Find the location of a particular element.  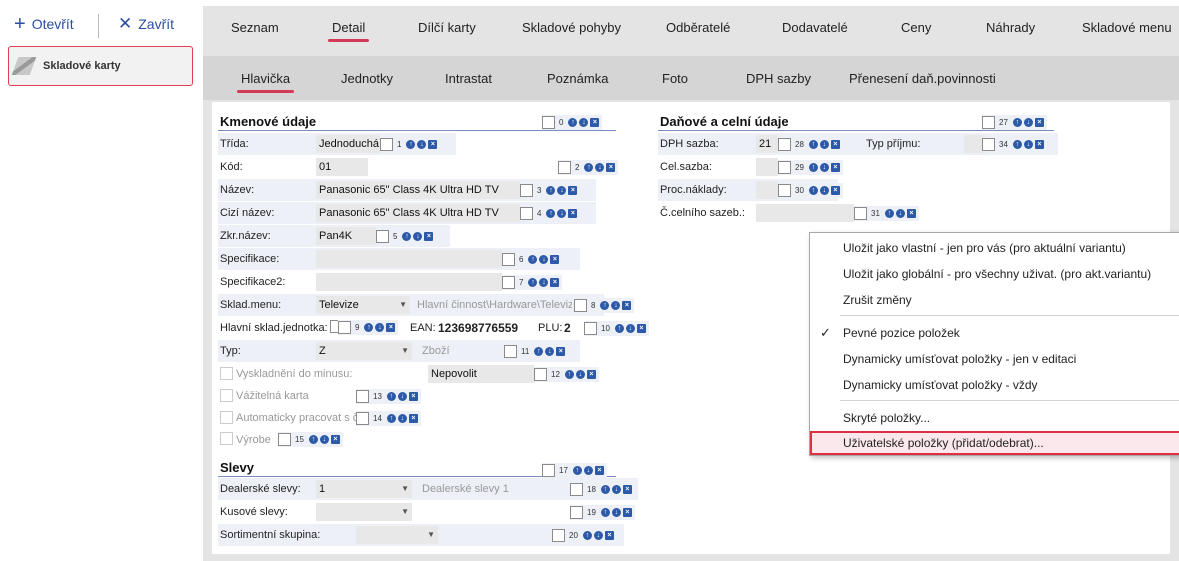

field-kod: 01 is located at coordinates (342, 167).